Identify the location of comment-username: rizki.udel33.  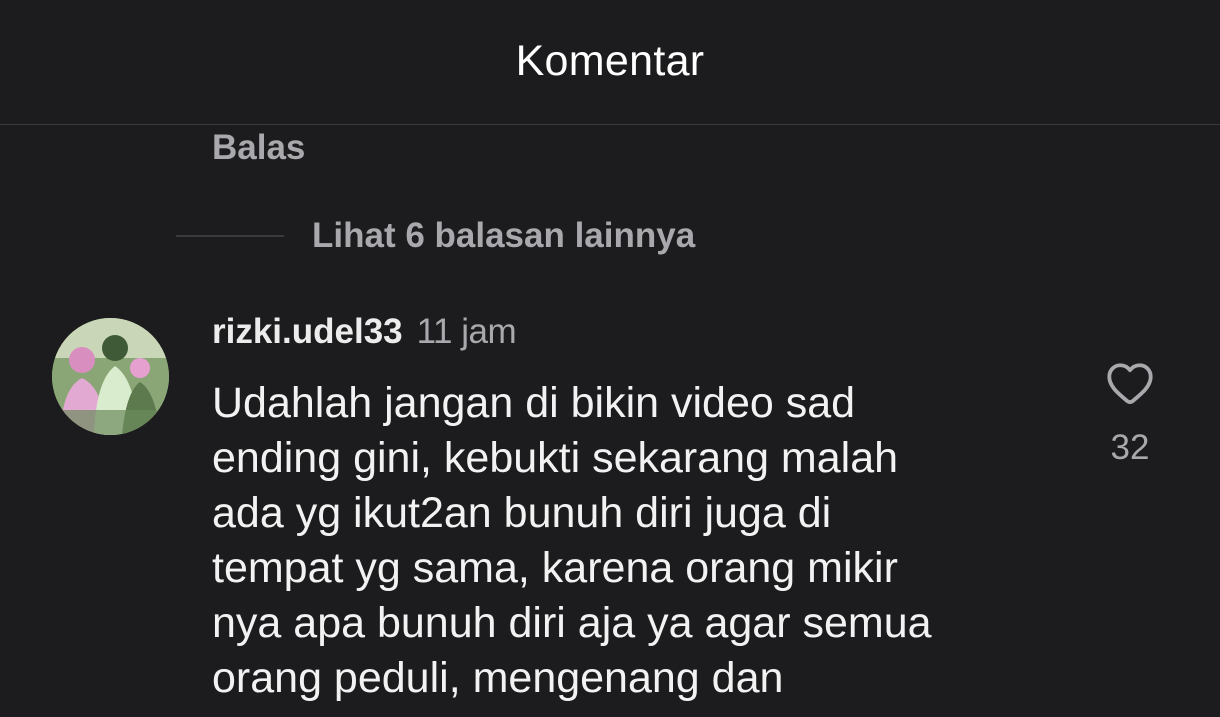
(307, 332).